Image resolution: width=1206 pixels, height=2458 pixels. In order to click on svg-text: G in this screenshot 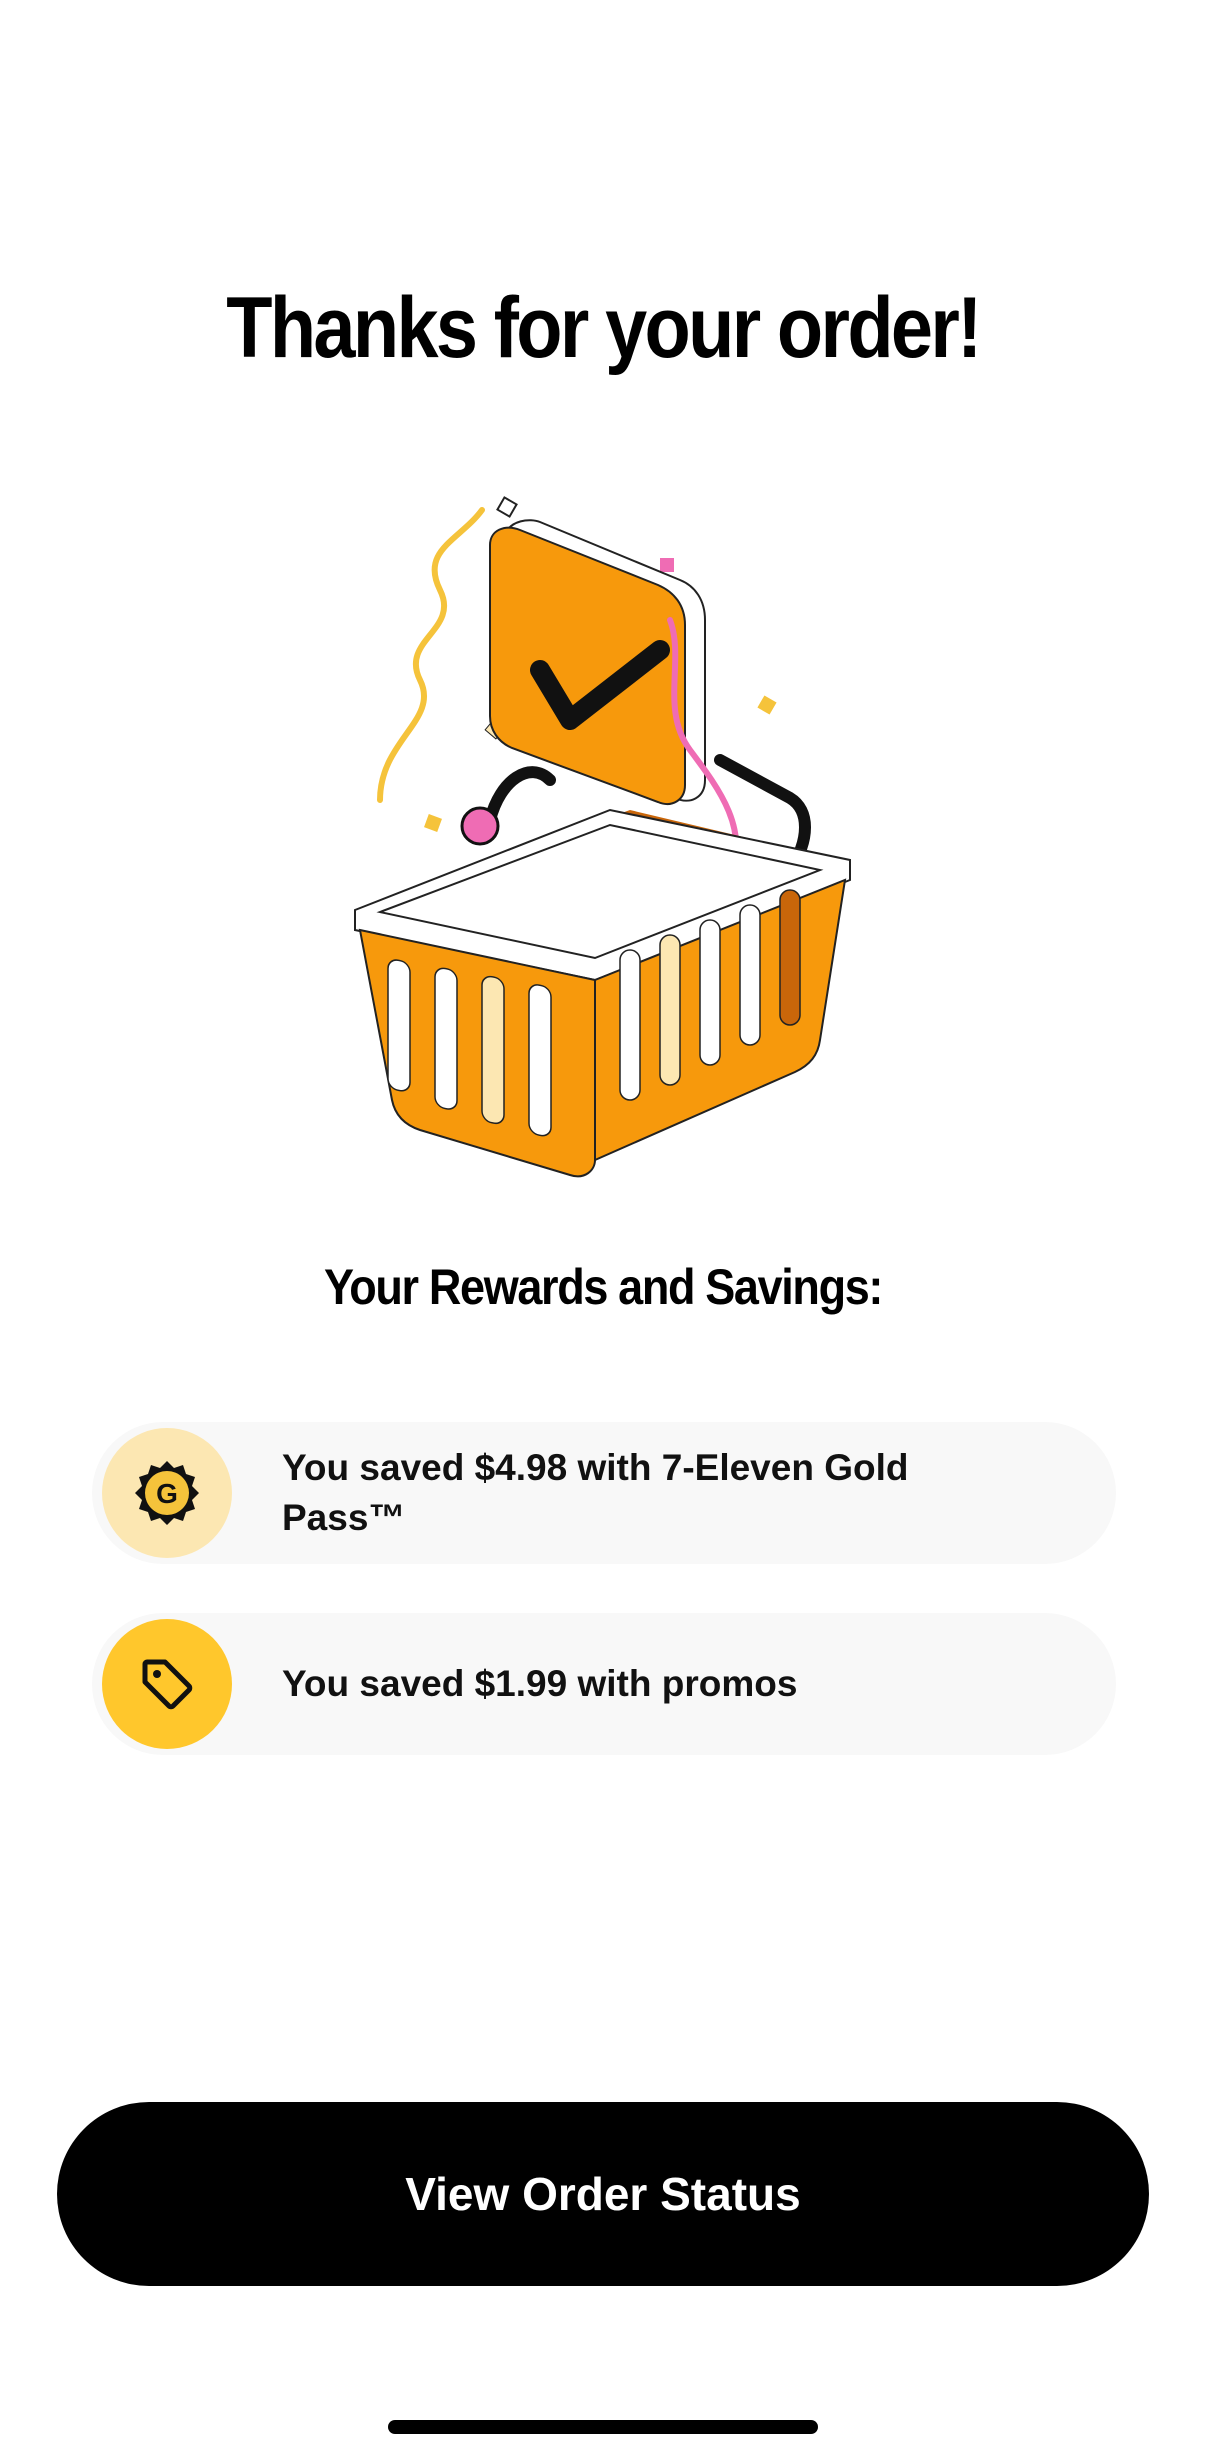, I will do `click(167, 1493)`.